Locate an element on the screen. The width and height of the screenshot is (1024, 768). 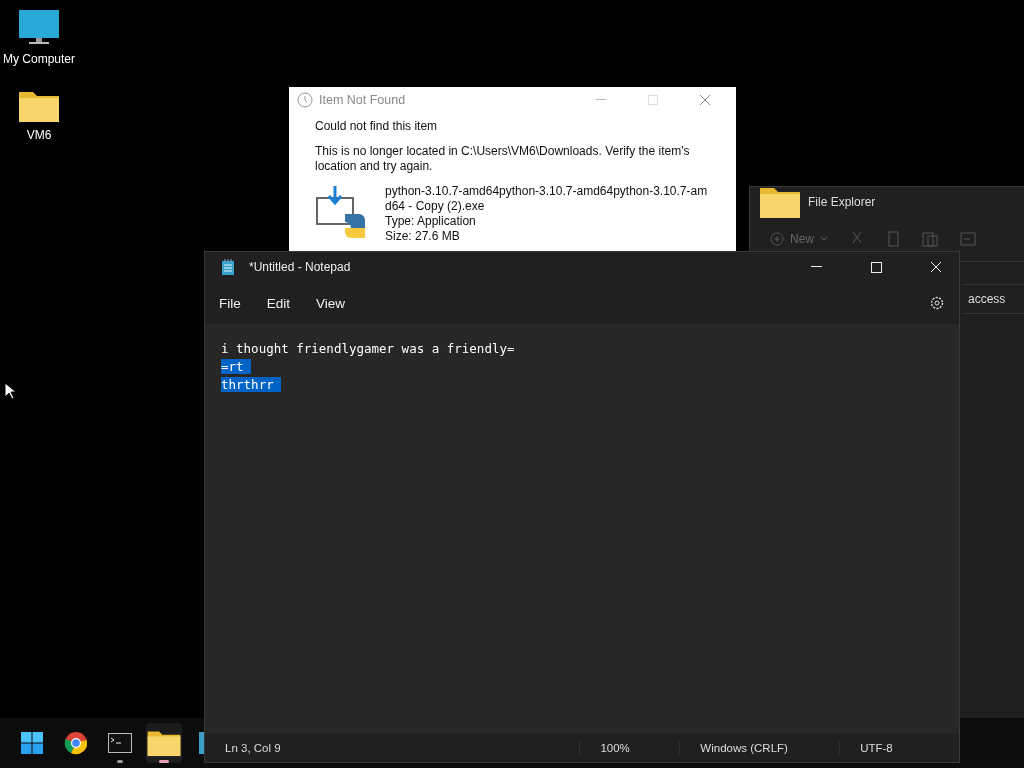
status-text: Ln 3, Col 9 is located at coordinates (253, 748).